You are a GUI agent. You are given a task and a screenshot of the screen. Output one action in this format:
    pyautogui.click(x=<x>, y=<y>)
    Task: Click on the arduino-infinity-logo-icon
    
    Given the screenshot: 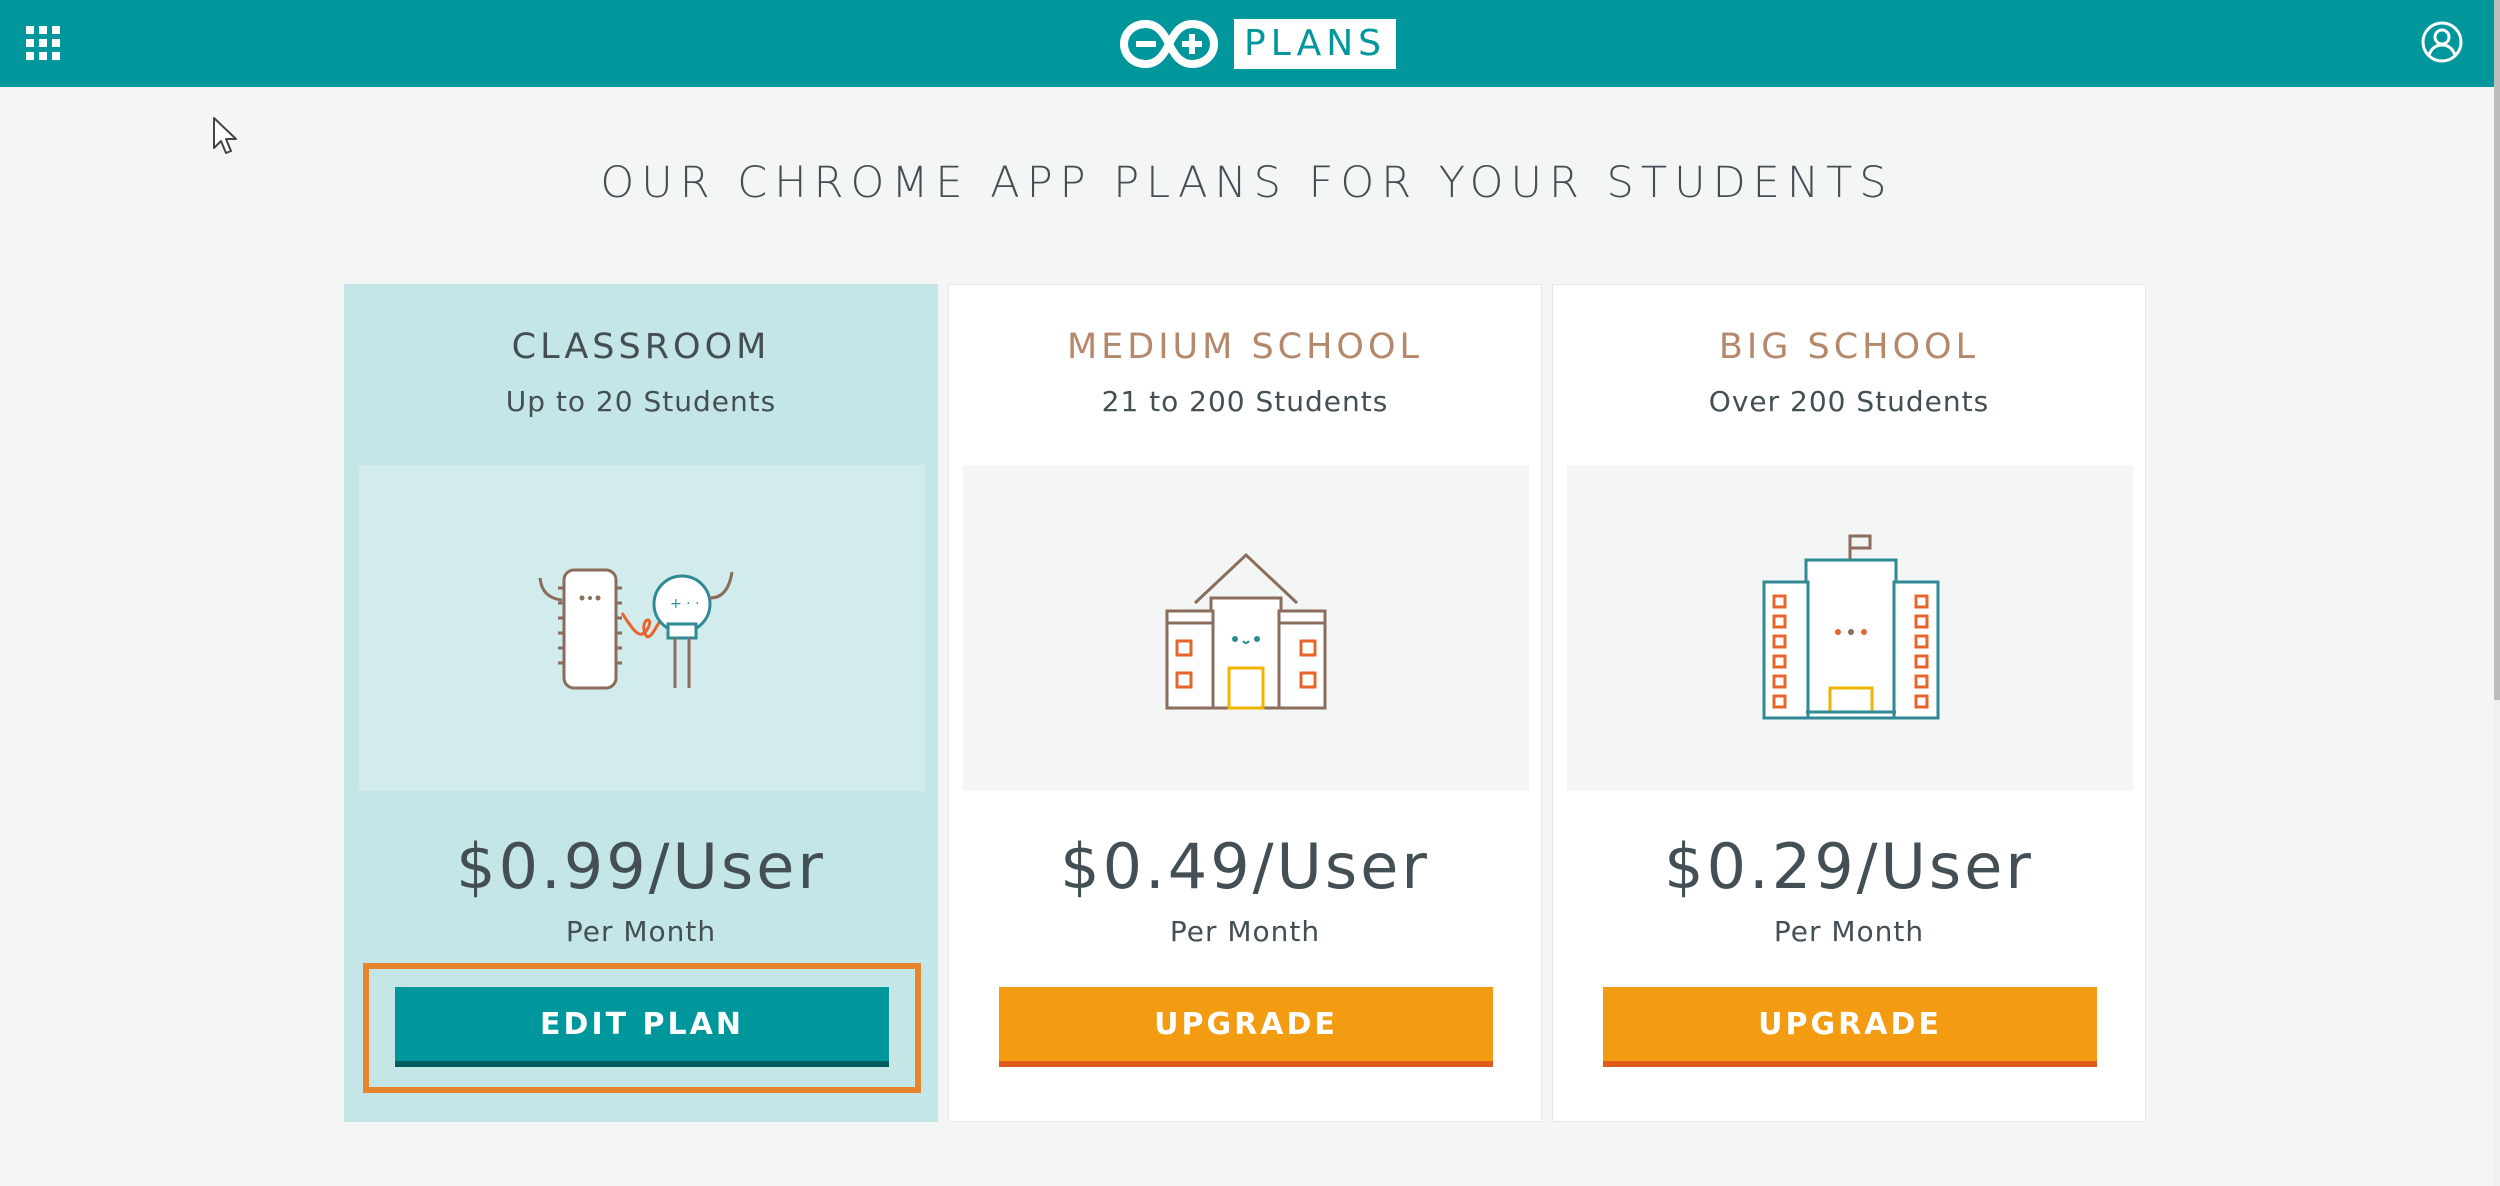 What is the action you would take?
    pyautogui.click(x=1169, y=44)
    